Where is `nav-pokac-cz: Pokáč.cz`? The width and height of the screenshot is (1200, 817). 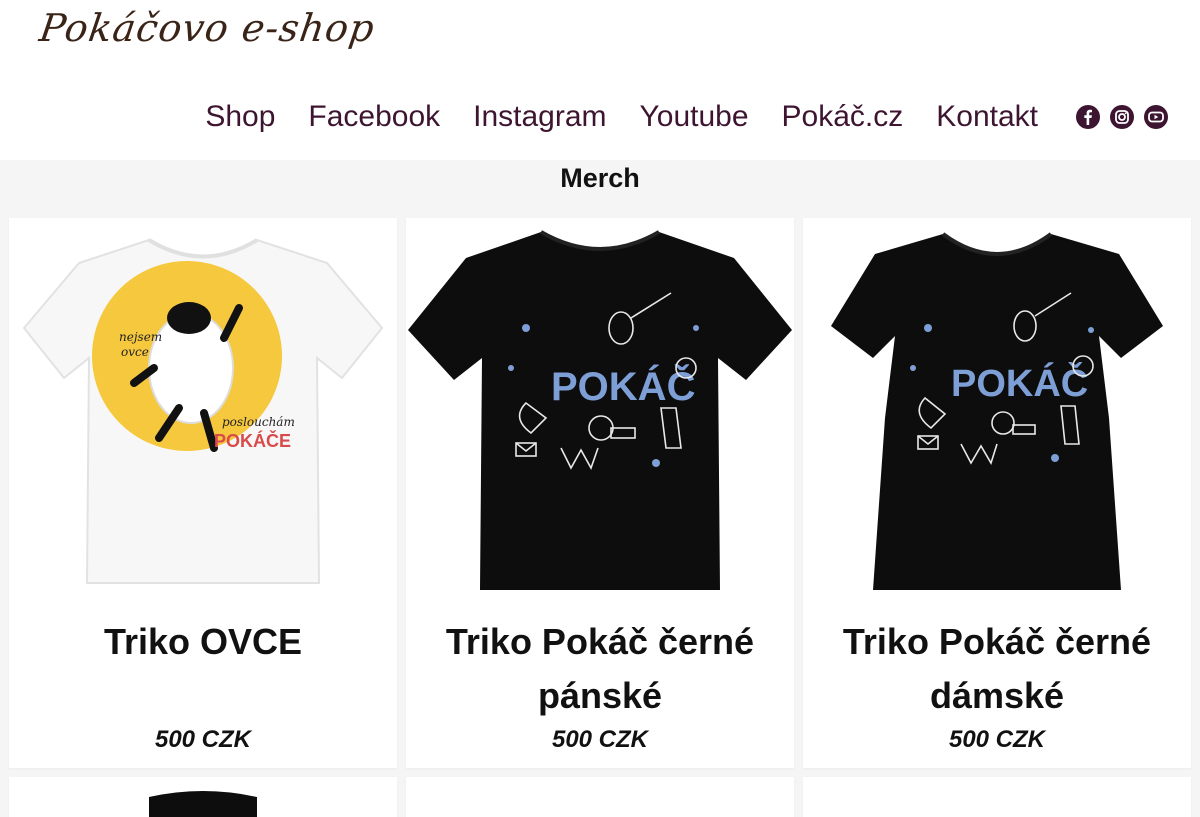
nav-pokac-cz: Pokáč.cz is located at coordinates (843, 117).